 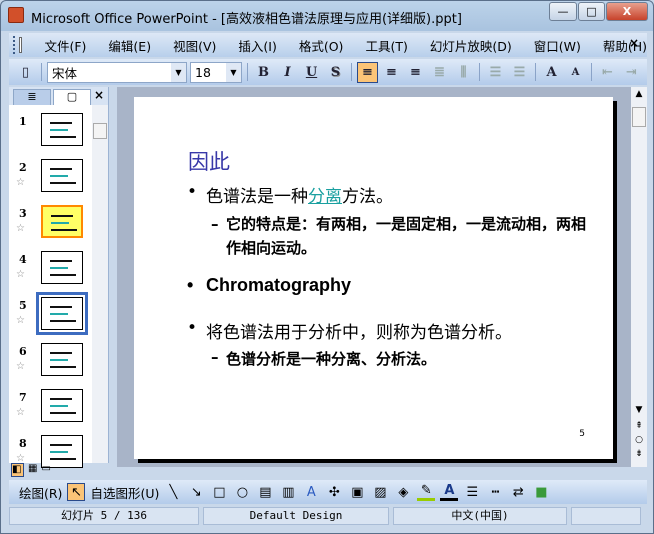 I want to click on bullet-3: 将色谱法用于分析中，则称为色谱分析。, so click(x=349, y=330).